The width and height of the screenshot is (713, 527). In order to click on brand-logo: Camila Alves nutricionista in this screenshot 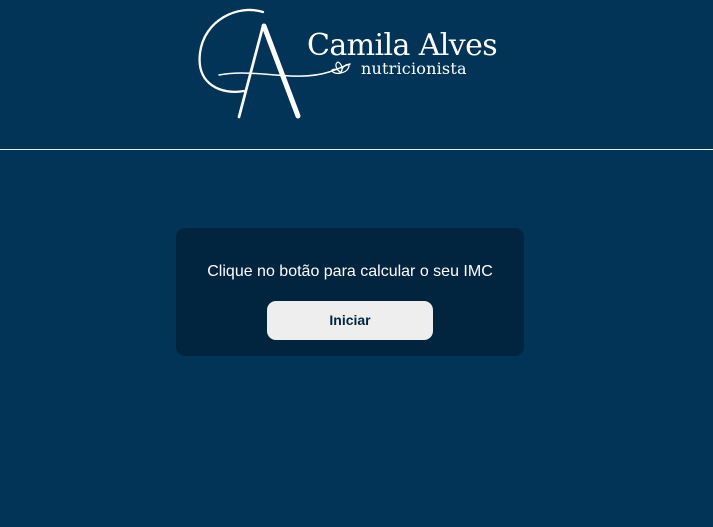, I will do `click(361, 64)`.